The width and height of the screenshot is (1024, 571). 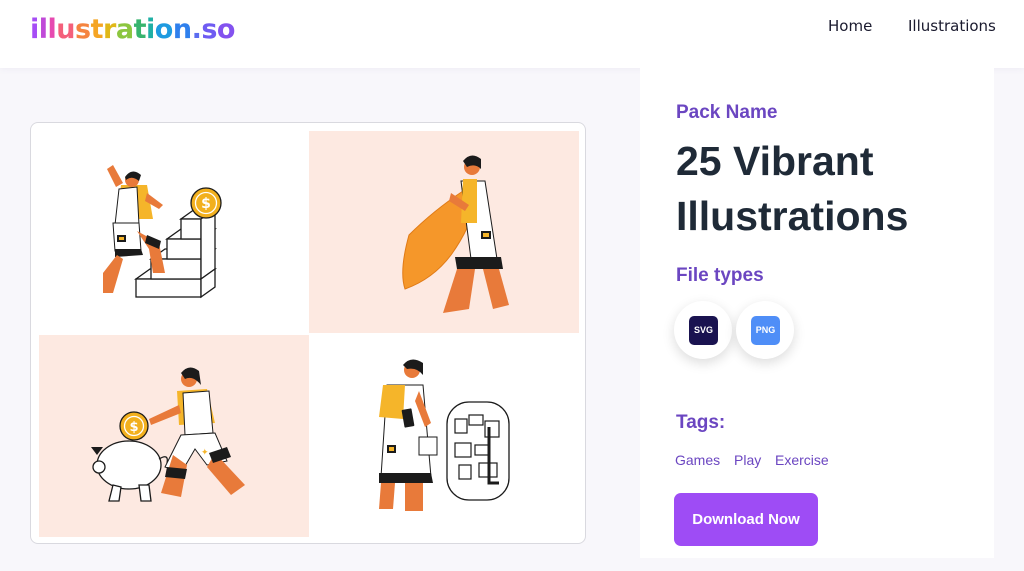 I want to click on download-now-button: Download Now, so click(x=746, y=519).